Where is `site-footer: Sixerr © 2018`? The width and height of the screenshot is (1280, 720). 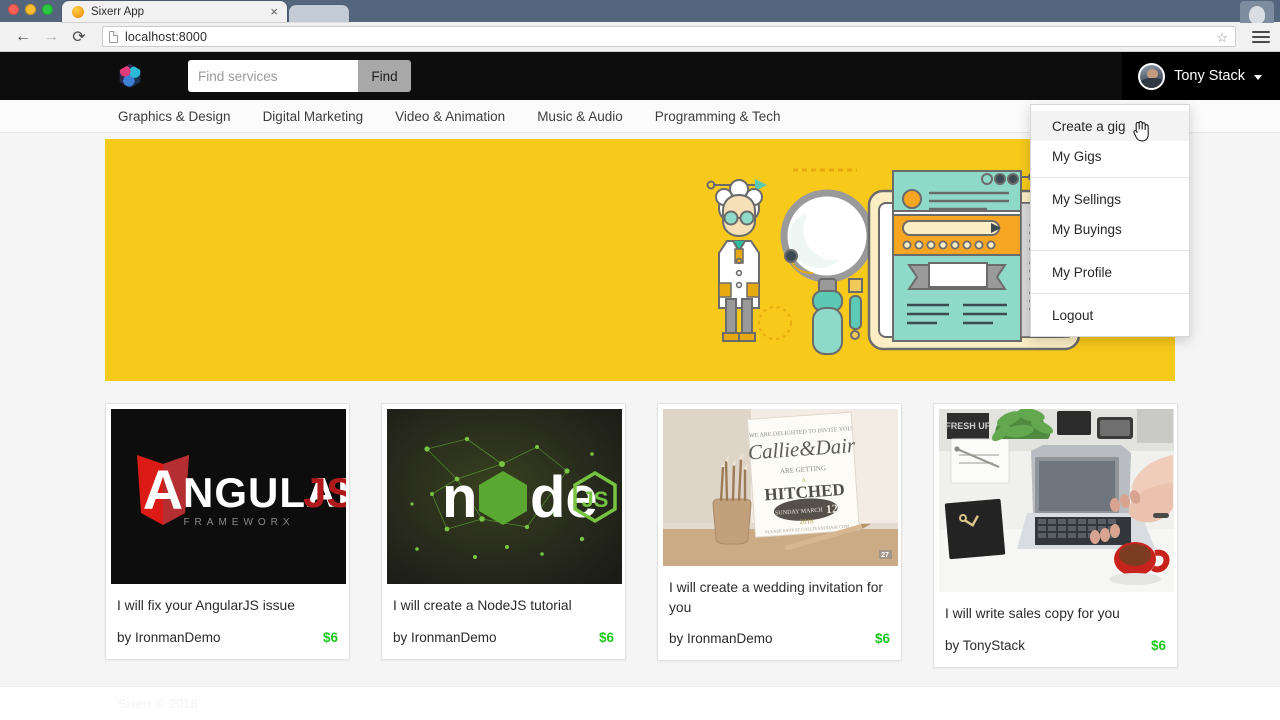 site-footer: Sixerr © 2018 is located at coordinates (640, 703).